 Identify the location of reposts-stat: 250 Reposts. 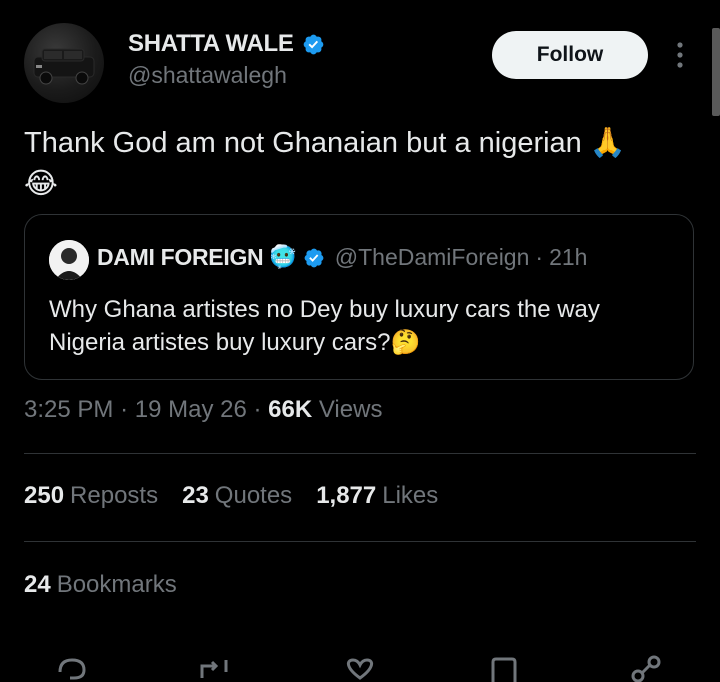
(91, 496).